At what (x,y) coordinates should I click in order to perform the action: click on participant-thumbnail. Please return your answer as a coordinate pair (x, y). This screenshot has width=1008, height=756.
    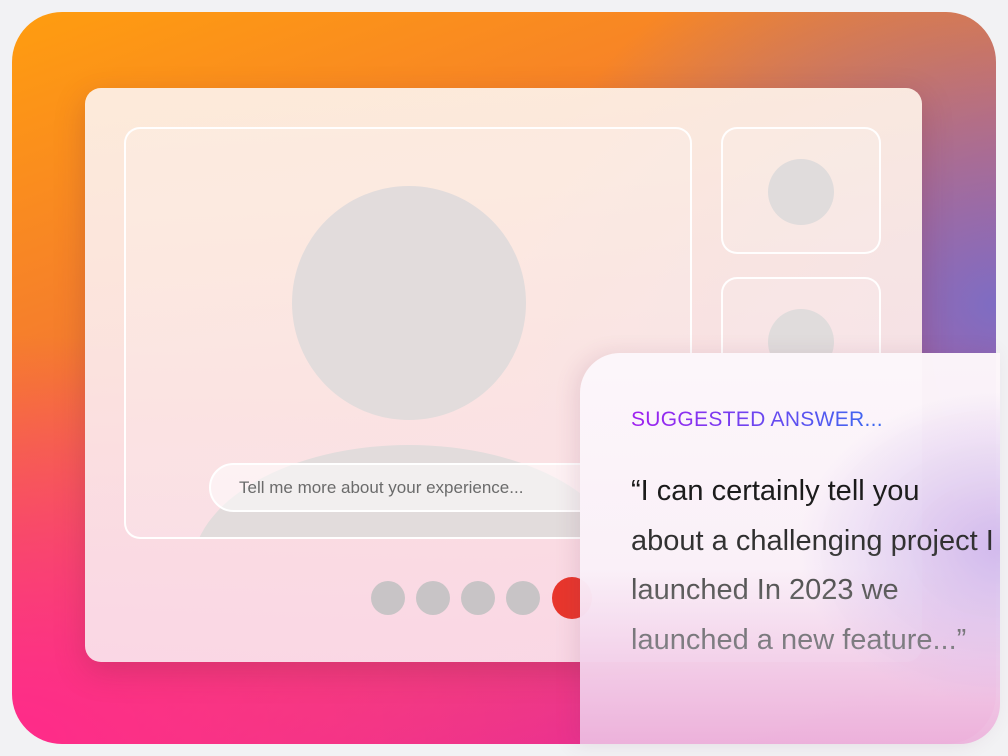
    Looking at the image, I should click on (801, 190).